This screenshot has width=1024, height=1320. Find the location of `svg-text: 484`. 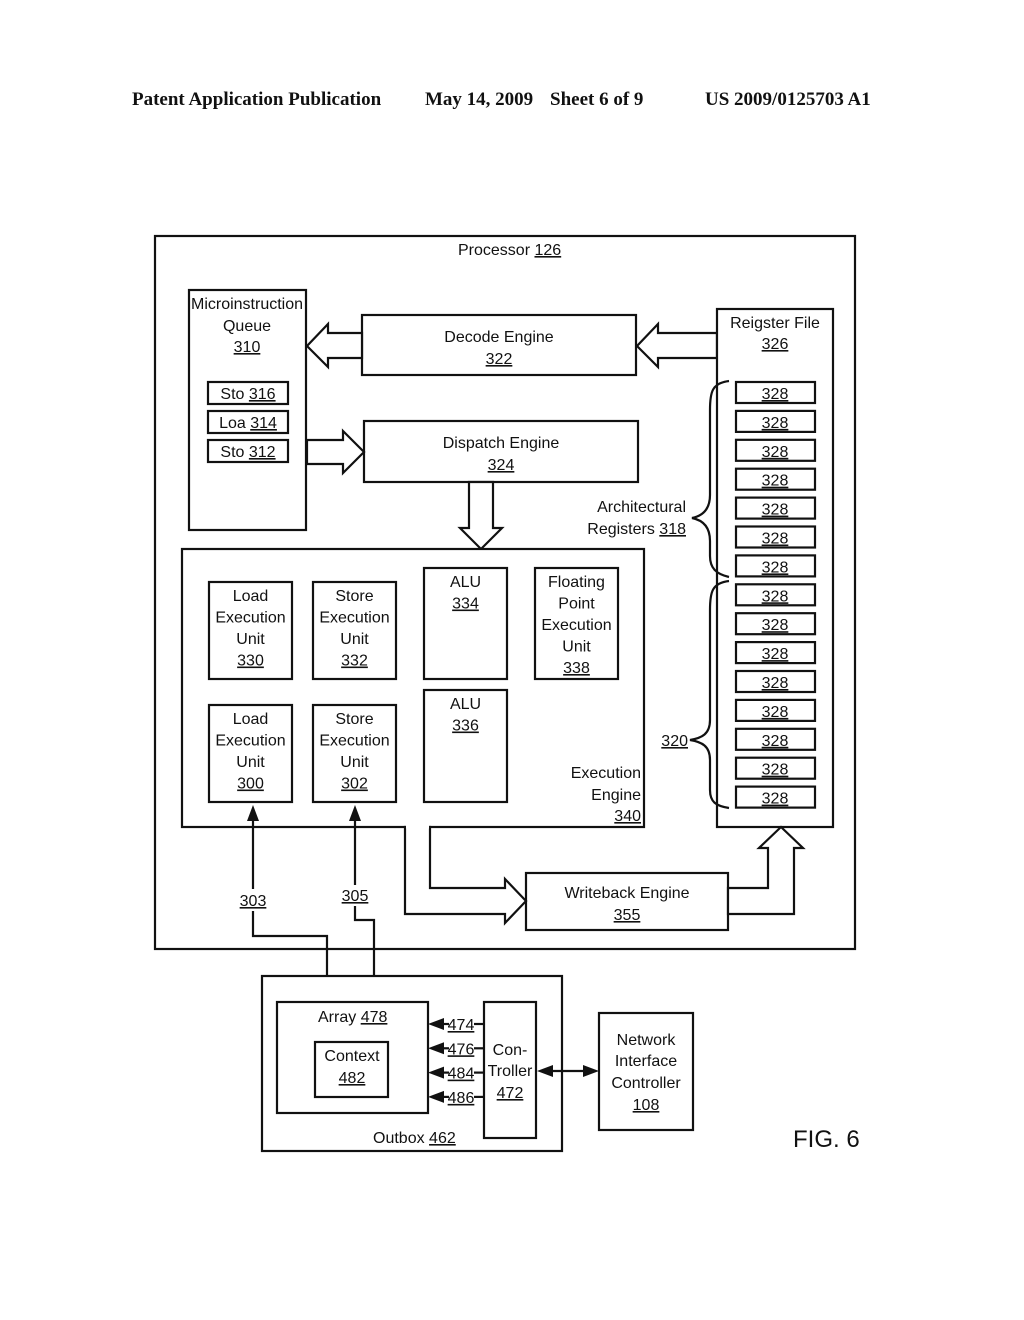

svg-text: 484 is located at coordinates (461, 1074).